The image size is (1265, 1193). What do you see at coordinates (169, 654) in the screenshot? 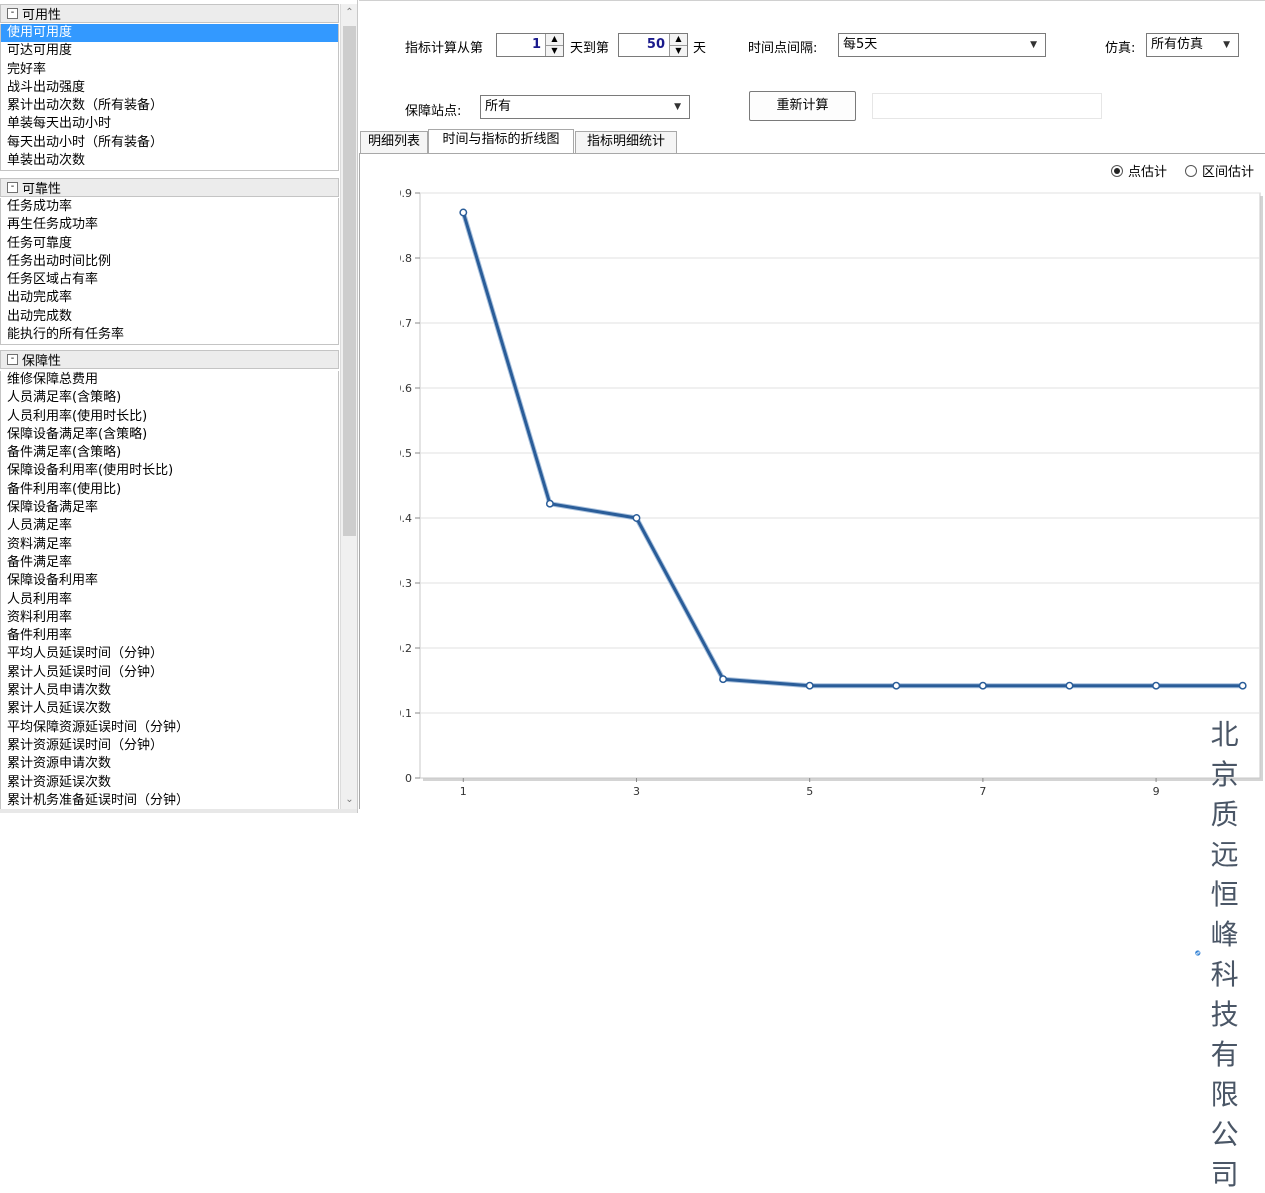
I see `indicator-item: 平均人员延误时间（分钟）` at bounding box center [169, 654].